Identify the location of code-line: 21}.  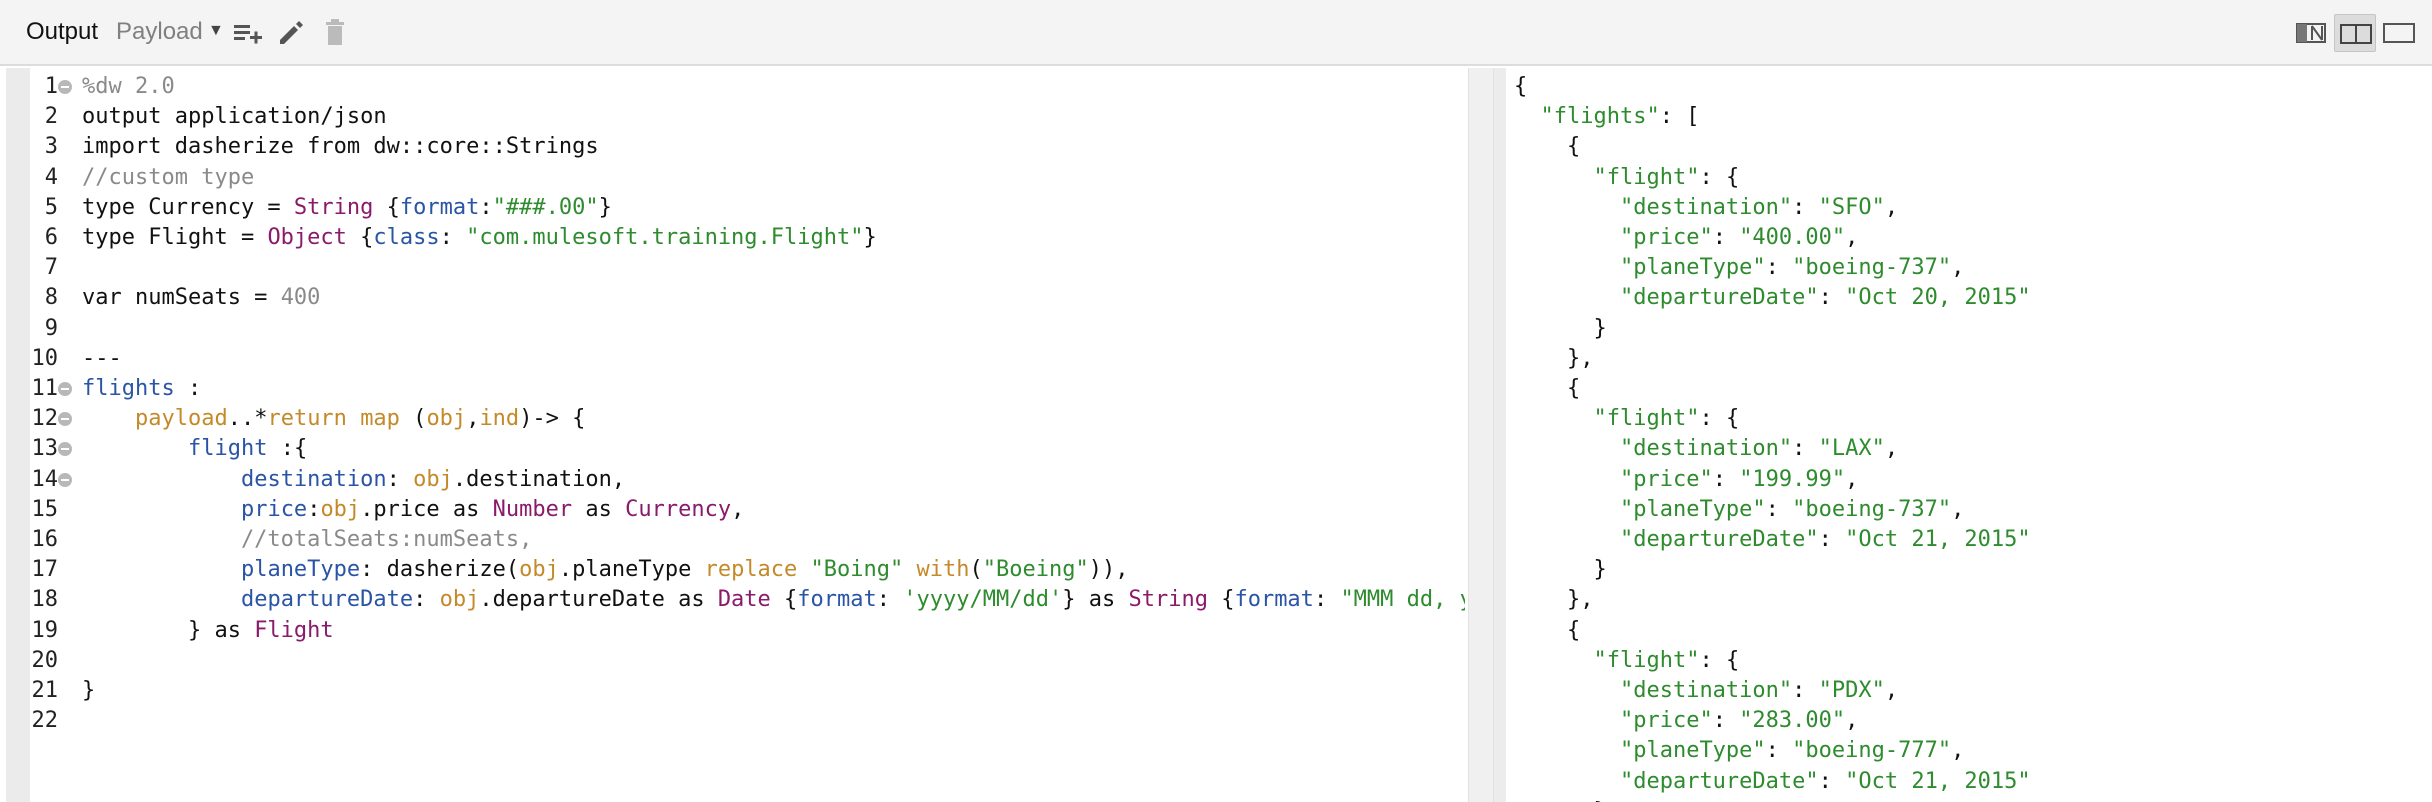
(732, 691).